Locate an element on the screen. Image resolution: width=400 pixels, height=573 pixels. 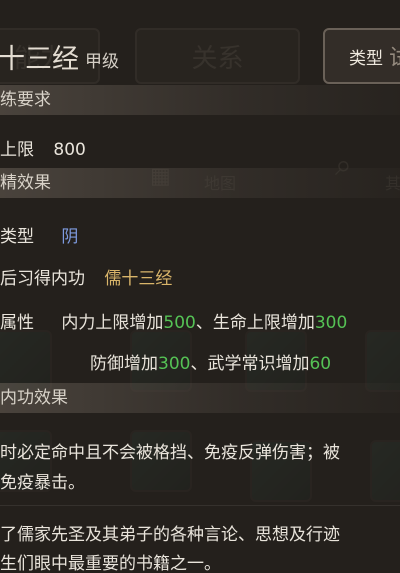
attribute-label: 属性 is located at coordinates (17, 323).